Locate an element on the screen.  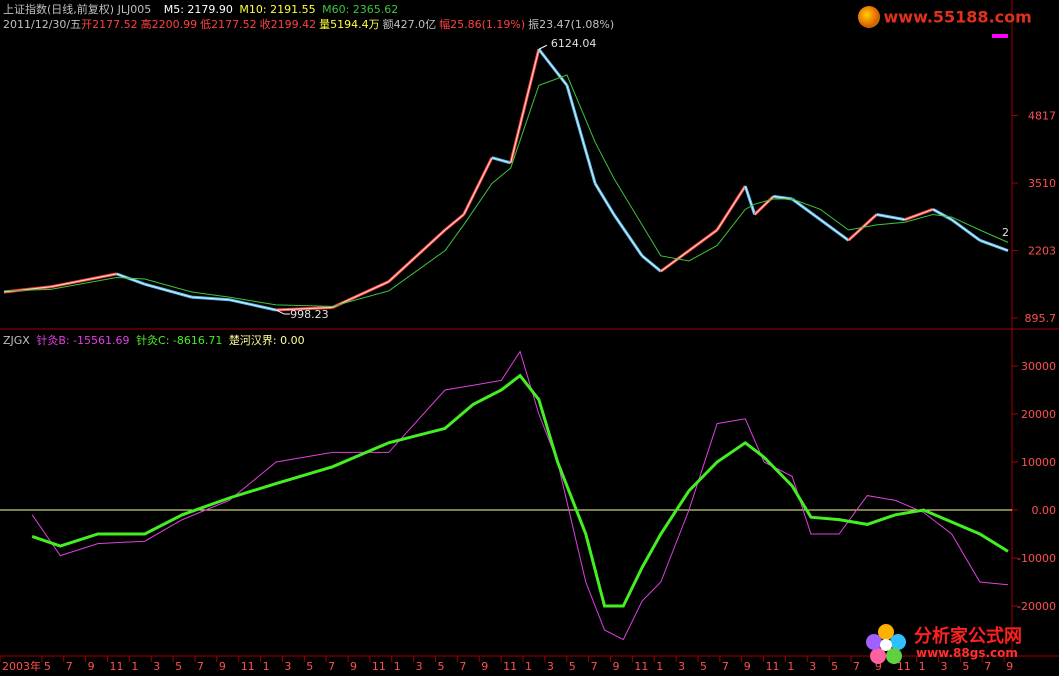
indicator-line-value: 楚河汉界: 0.00 is located at coordinates (266, 340).